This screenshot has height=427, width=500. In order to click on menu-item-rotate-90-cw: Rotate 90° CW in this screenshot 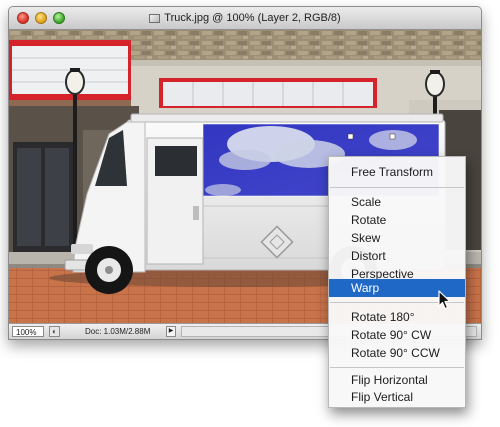, I will do `click(397, 335)`.